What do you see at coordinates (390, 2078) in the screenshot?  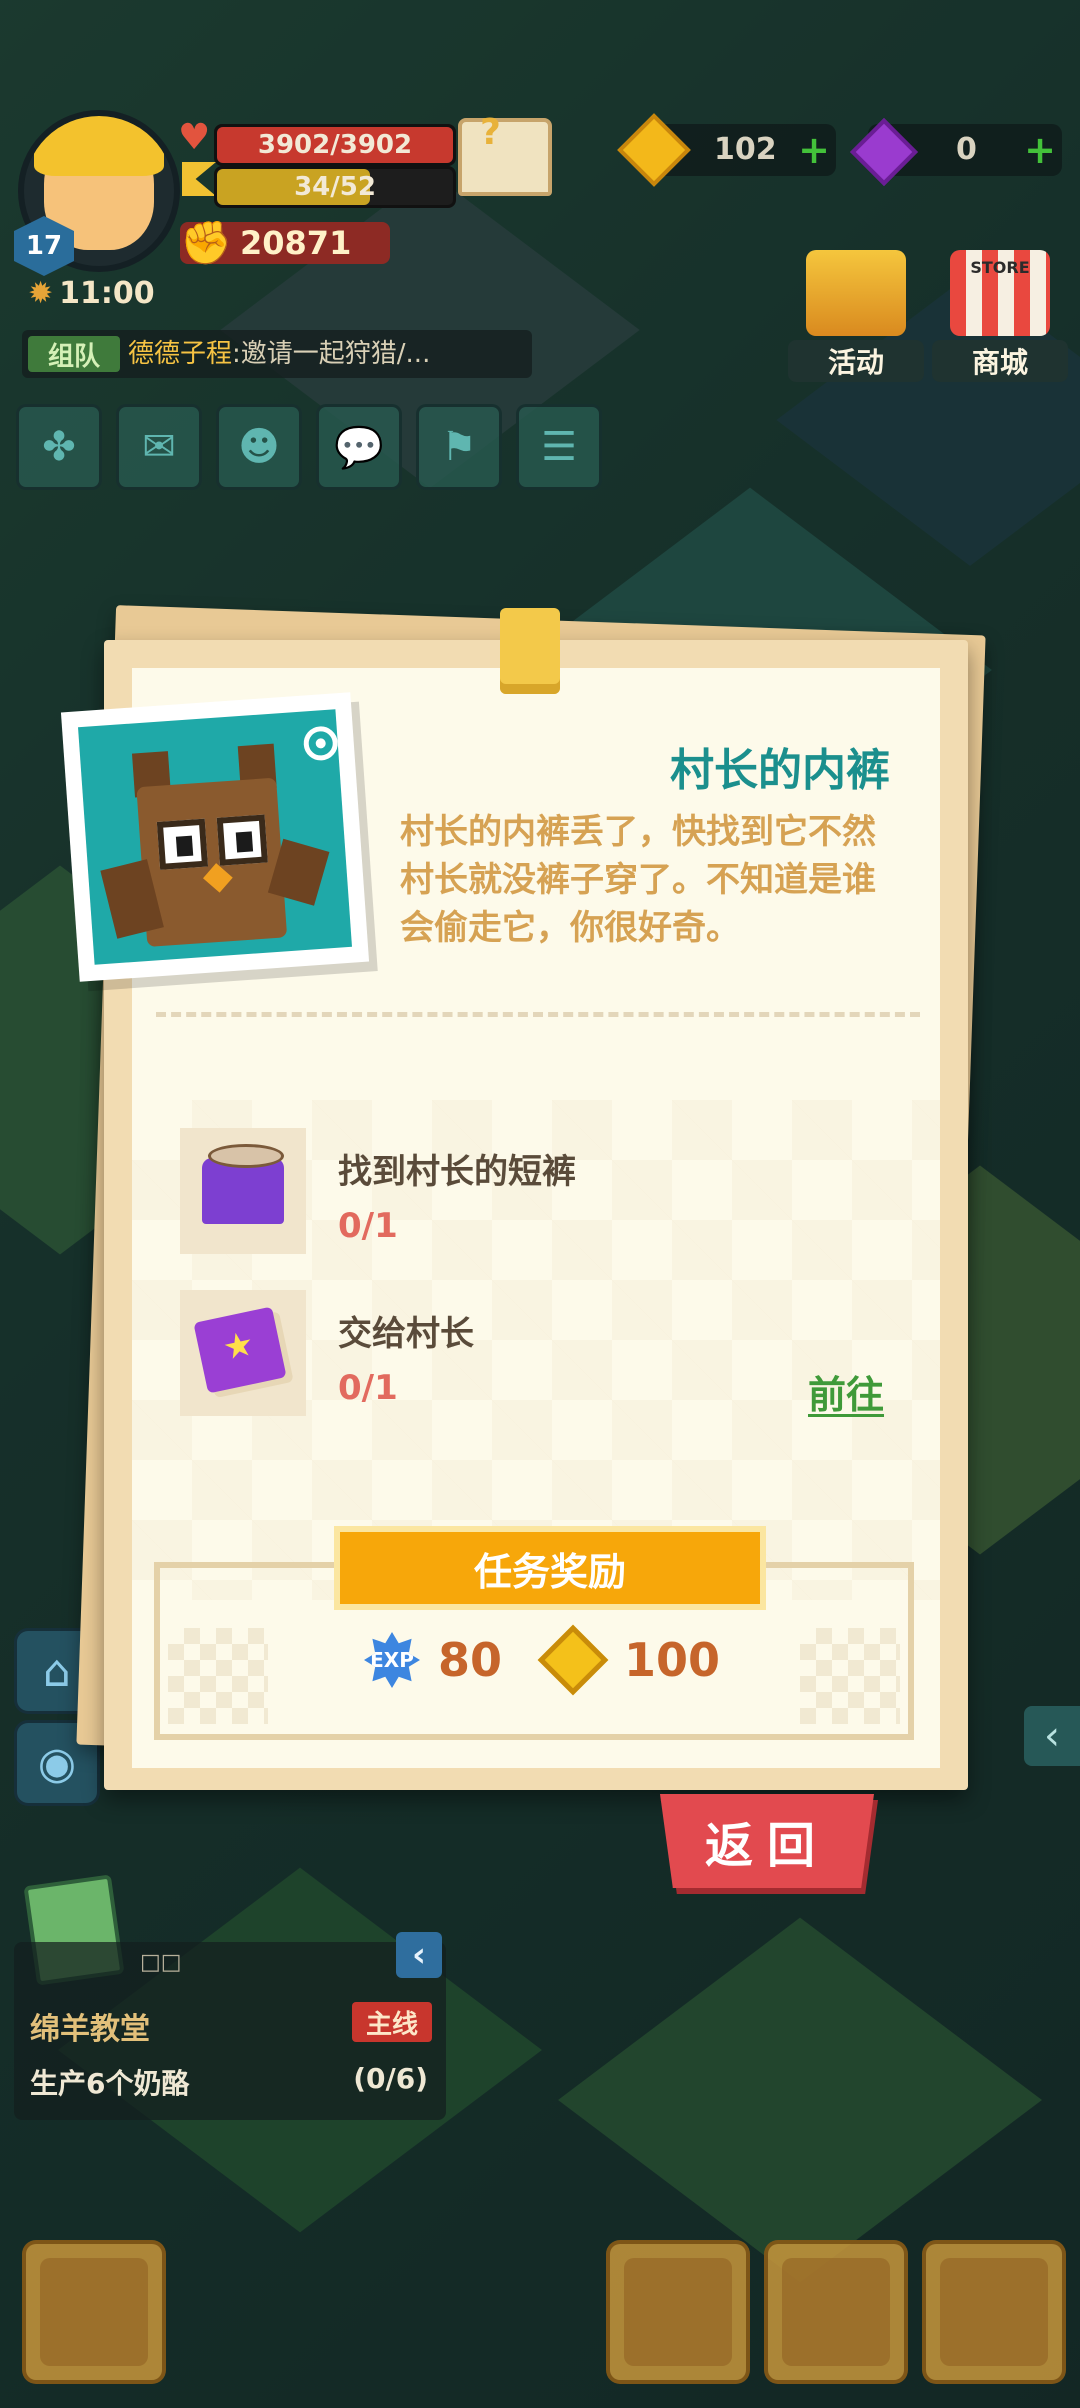 I see `tracker-progress: (0/6)` at bounding box center [390, 2078].